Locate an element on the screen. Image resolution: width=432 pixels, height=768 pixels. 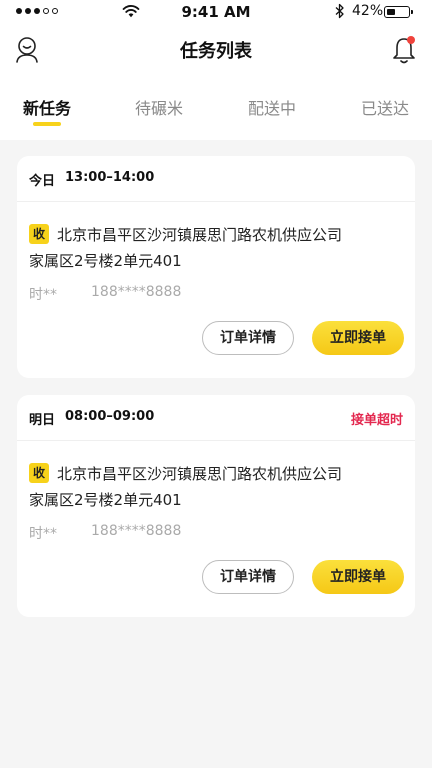
bluetooth-icon is located at coordinates (339, 11).